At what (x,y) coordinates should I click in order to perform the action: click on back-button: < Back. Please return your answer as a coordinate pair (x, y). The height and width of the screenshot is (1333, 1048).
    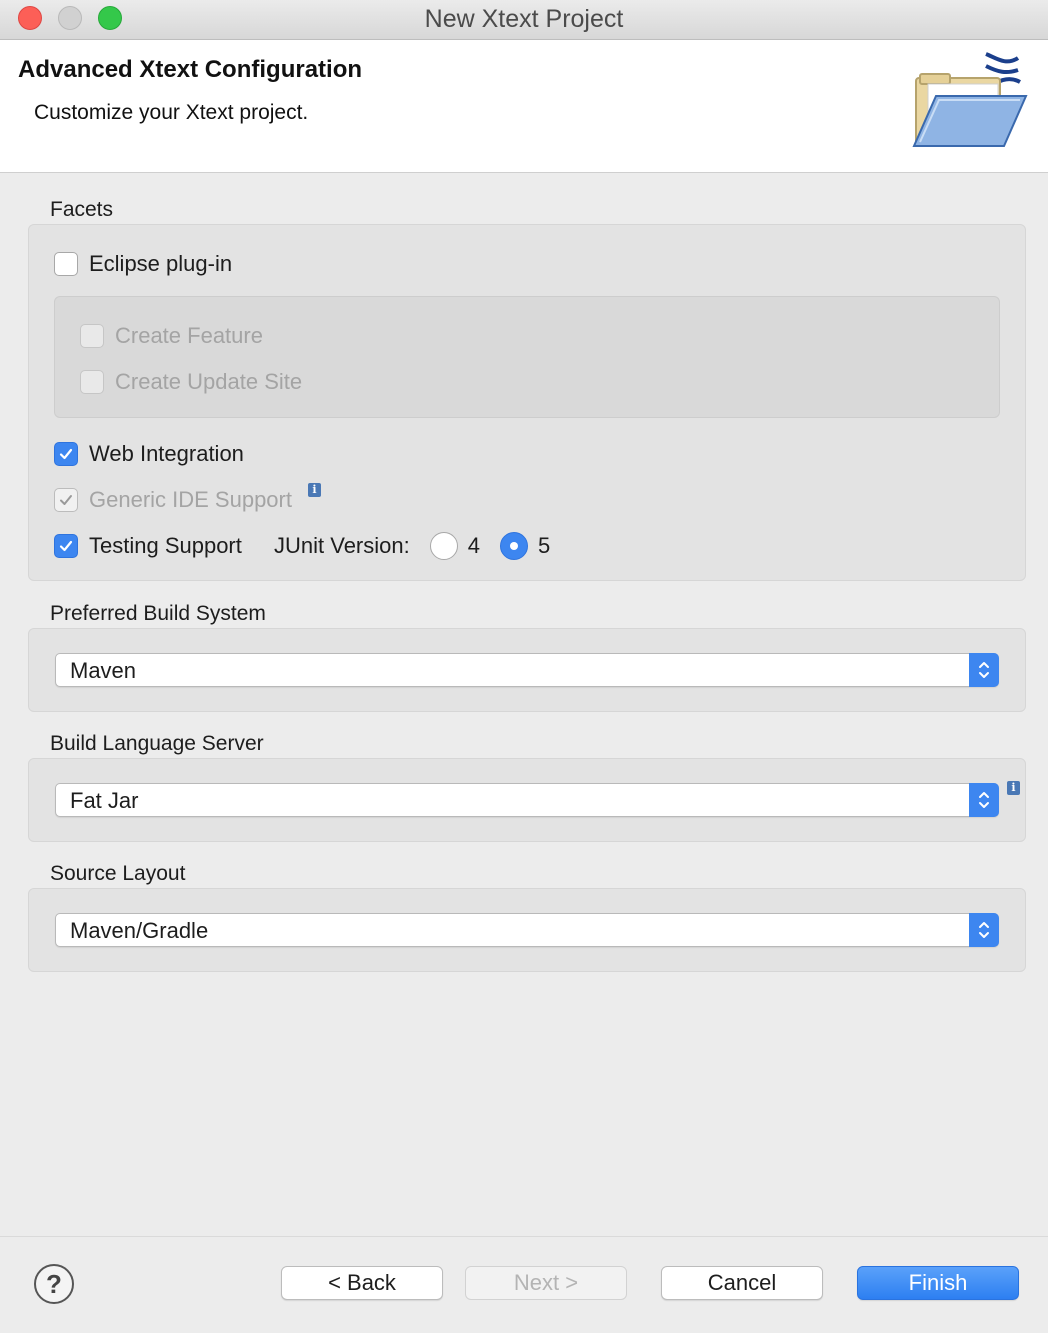
    Looking at the image, I should click on (362, 1283).